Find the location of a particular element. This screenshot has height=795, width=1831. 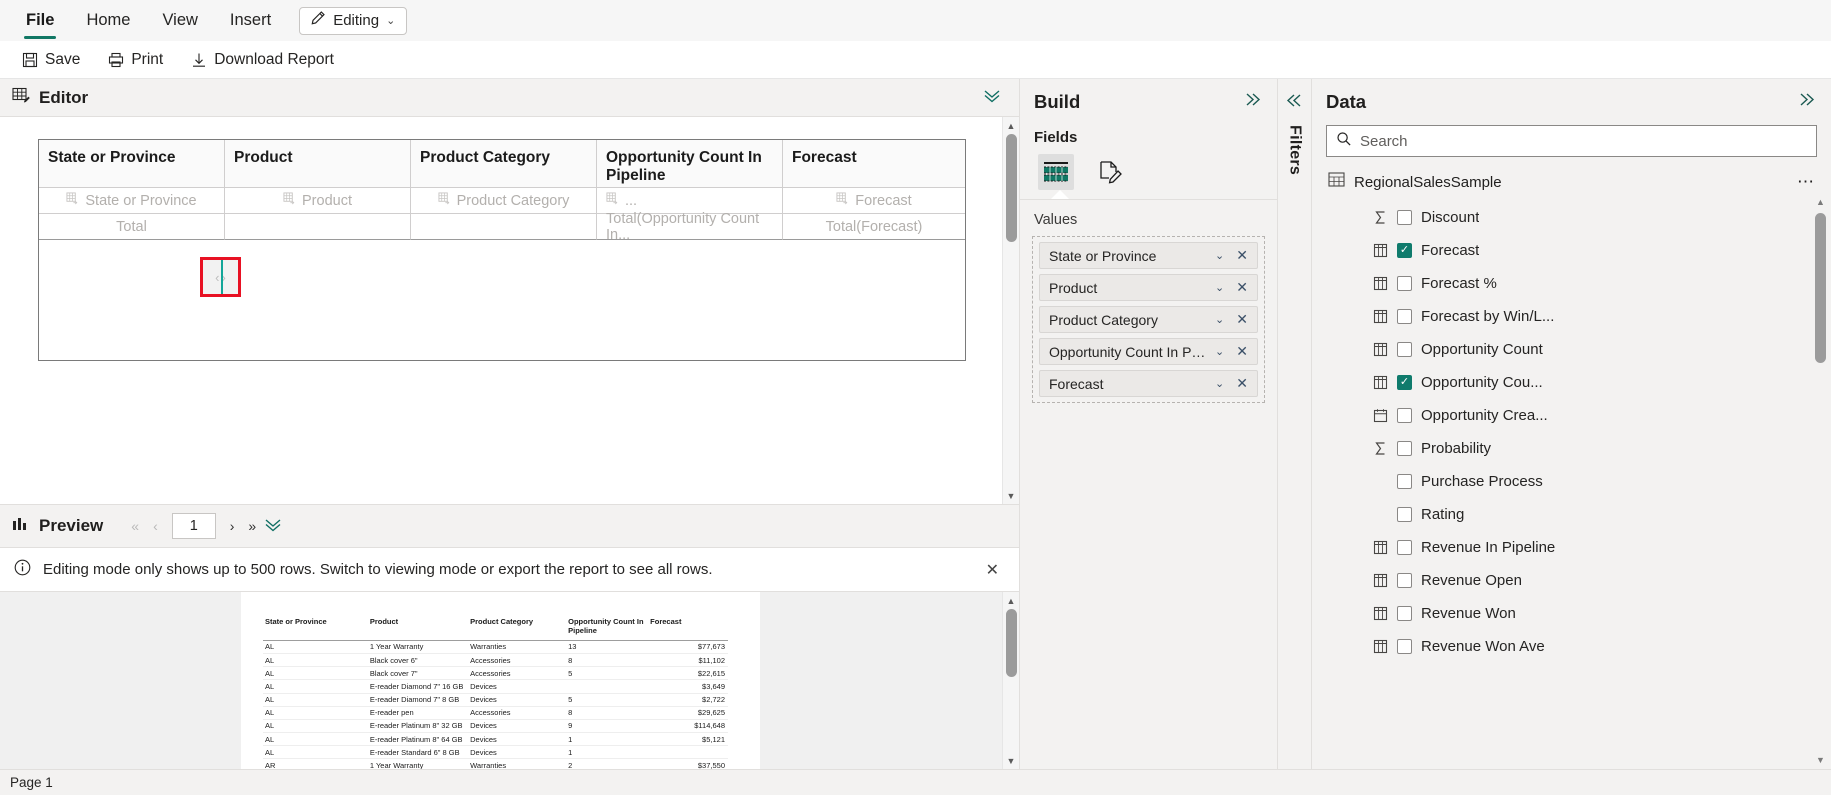

dataset-row: RegionalSalesSample ⋯ is located at coordinates (1571, 175).